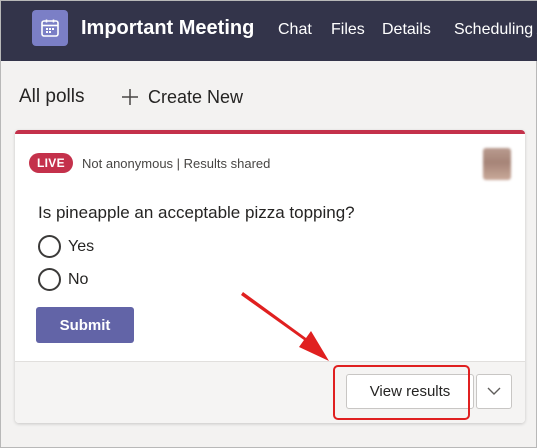 This screenshot has width=537, height=448. I want to click on live-status-badge: LIVE, so click(51, 163).